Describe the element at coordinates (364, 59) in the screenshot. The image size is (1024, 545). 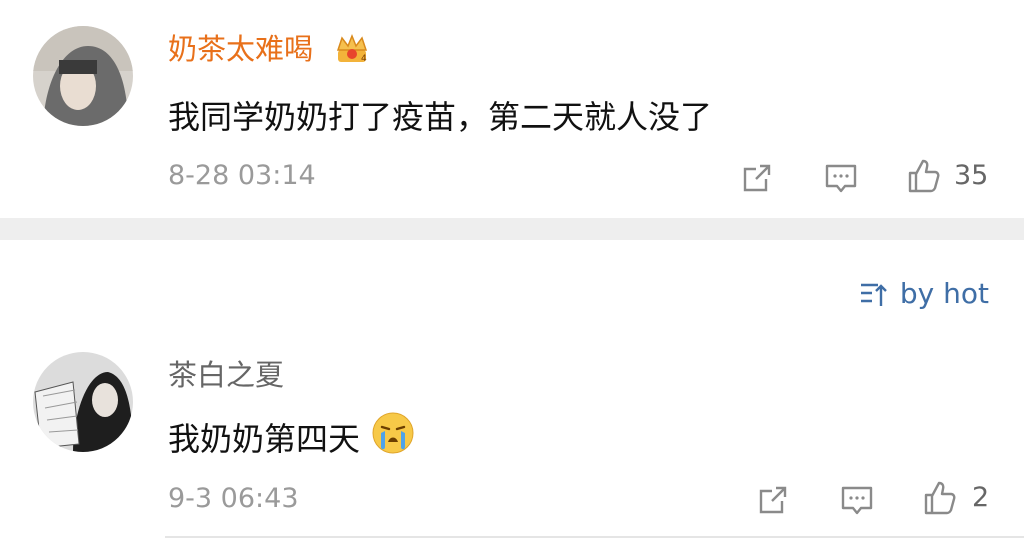
I see `svg-text: 4` at that location.